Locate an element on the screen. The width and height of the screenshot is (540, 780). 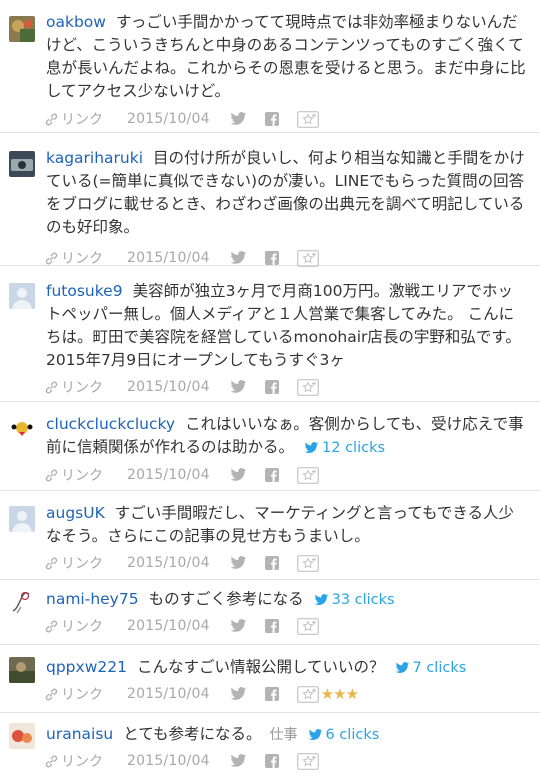
username-link: qppxw221 is located at coordinates (86, 667).